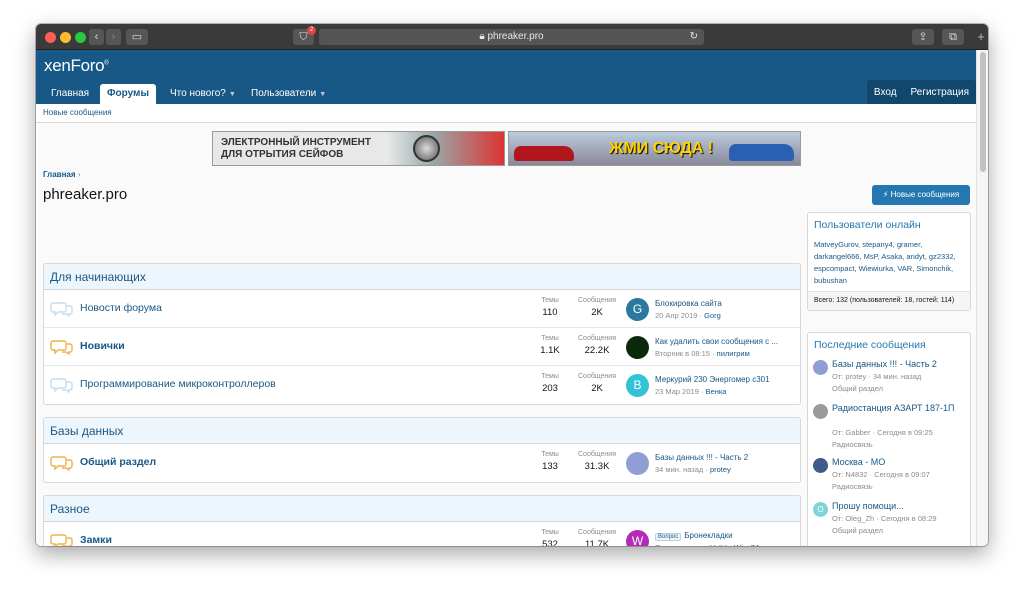 The image size is (1023, 593). Describe the element at coordinates (682, 353) in the screenshot. I see `last-post-date: Вторник в 08:15` at that location.